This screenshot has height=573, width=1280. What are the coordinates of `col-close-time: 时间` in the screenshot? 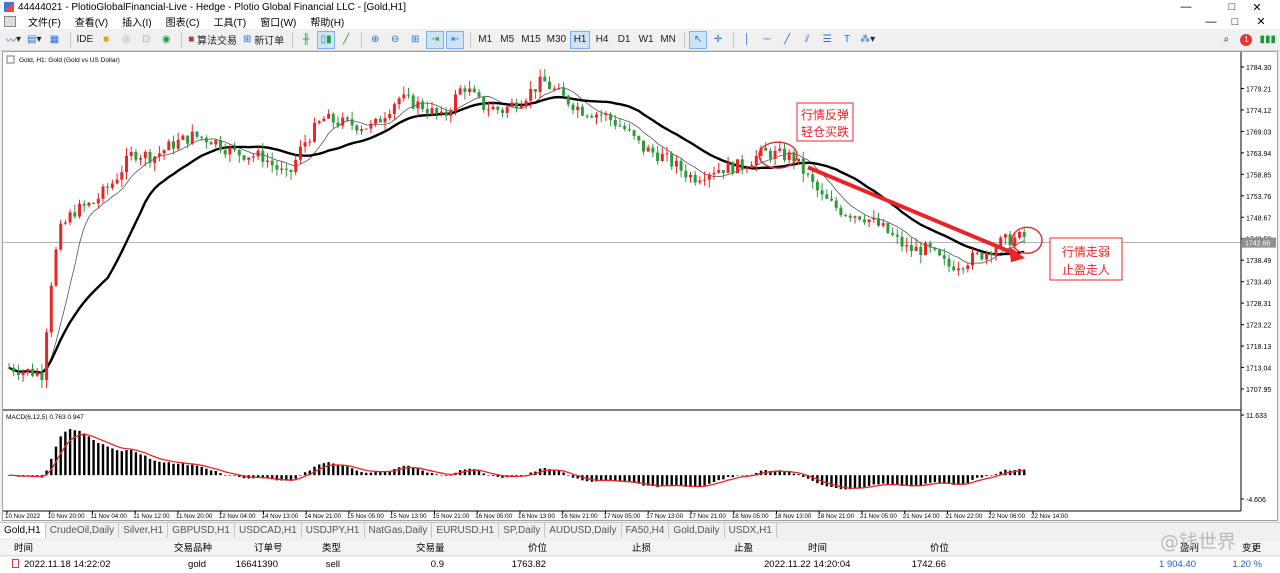 It's located at (817, 548).